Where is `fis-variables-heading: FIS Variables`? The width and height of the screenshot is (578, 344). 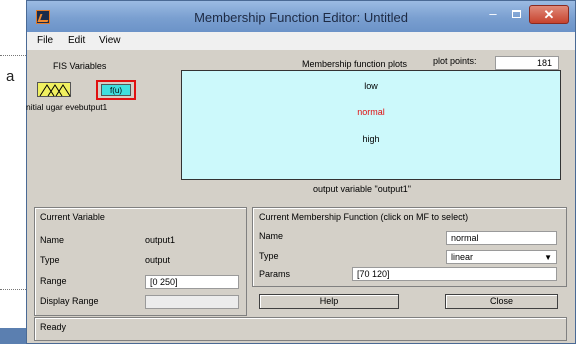
fis-variables-heading: FIS Variables is located at coordinates (80, 66).